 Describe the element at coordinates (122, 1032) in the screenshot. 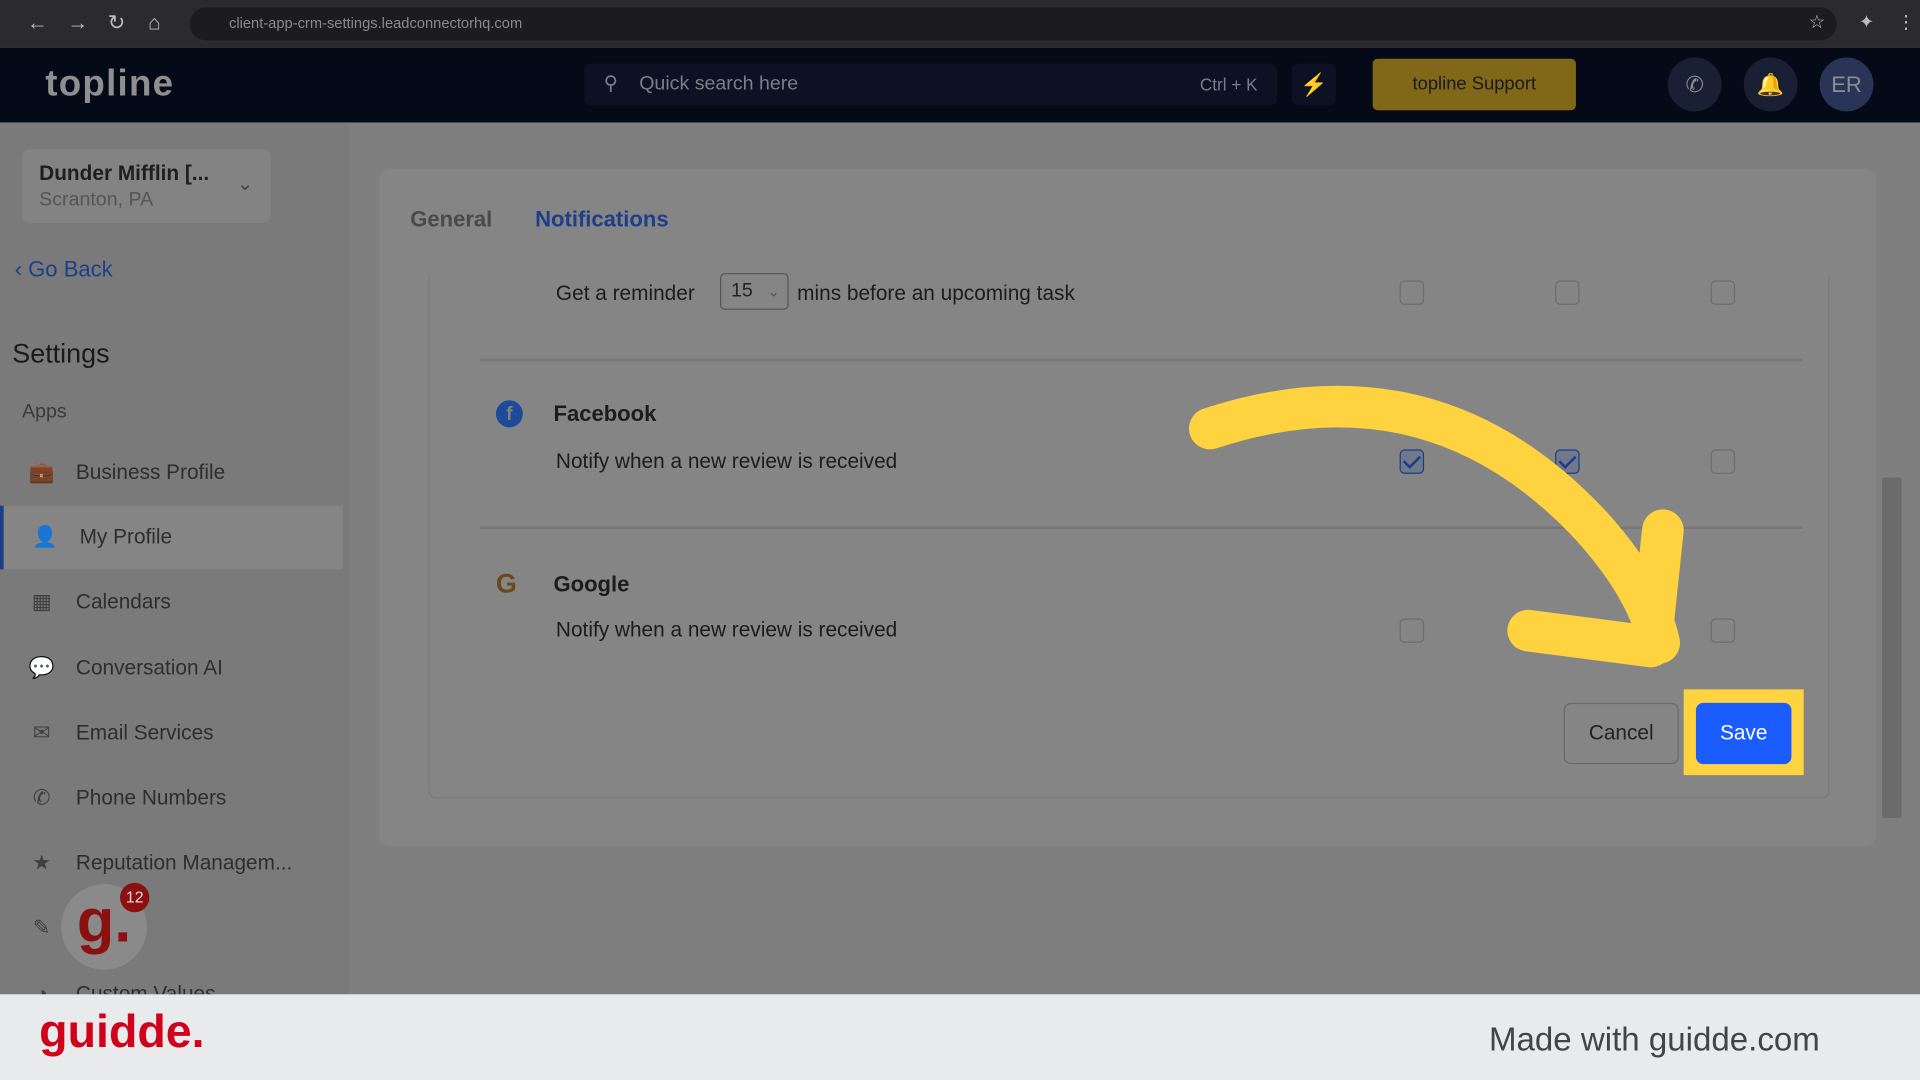

I see `guidde-logo: guidde.` at that location.